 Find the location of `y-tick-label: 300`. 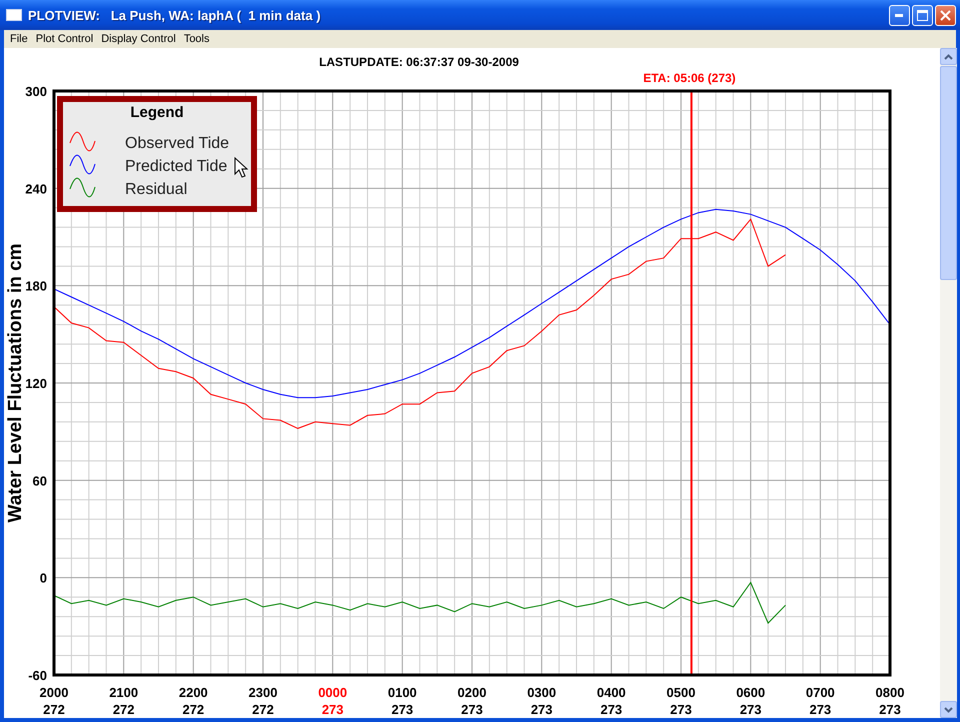

y-tick-label: 300 is located at coordinates (36, 91).